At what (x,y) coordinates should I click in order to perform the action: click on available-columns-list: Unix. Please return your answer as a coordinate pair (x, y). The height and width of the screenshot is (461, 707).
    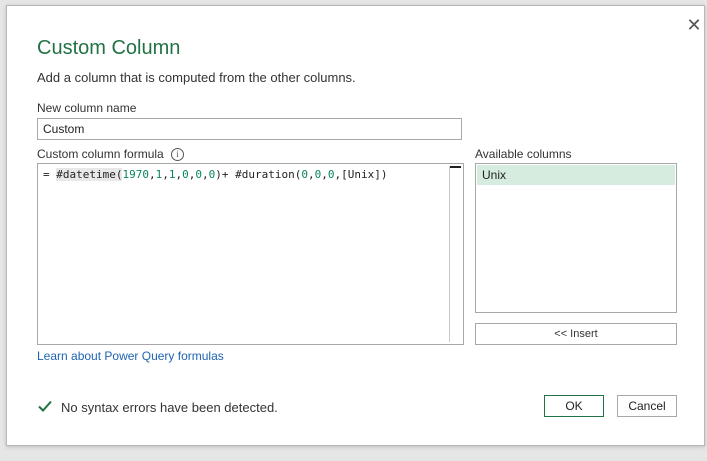
    Looking at the image, I should click on (576, 238).